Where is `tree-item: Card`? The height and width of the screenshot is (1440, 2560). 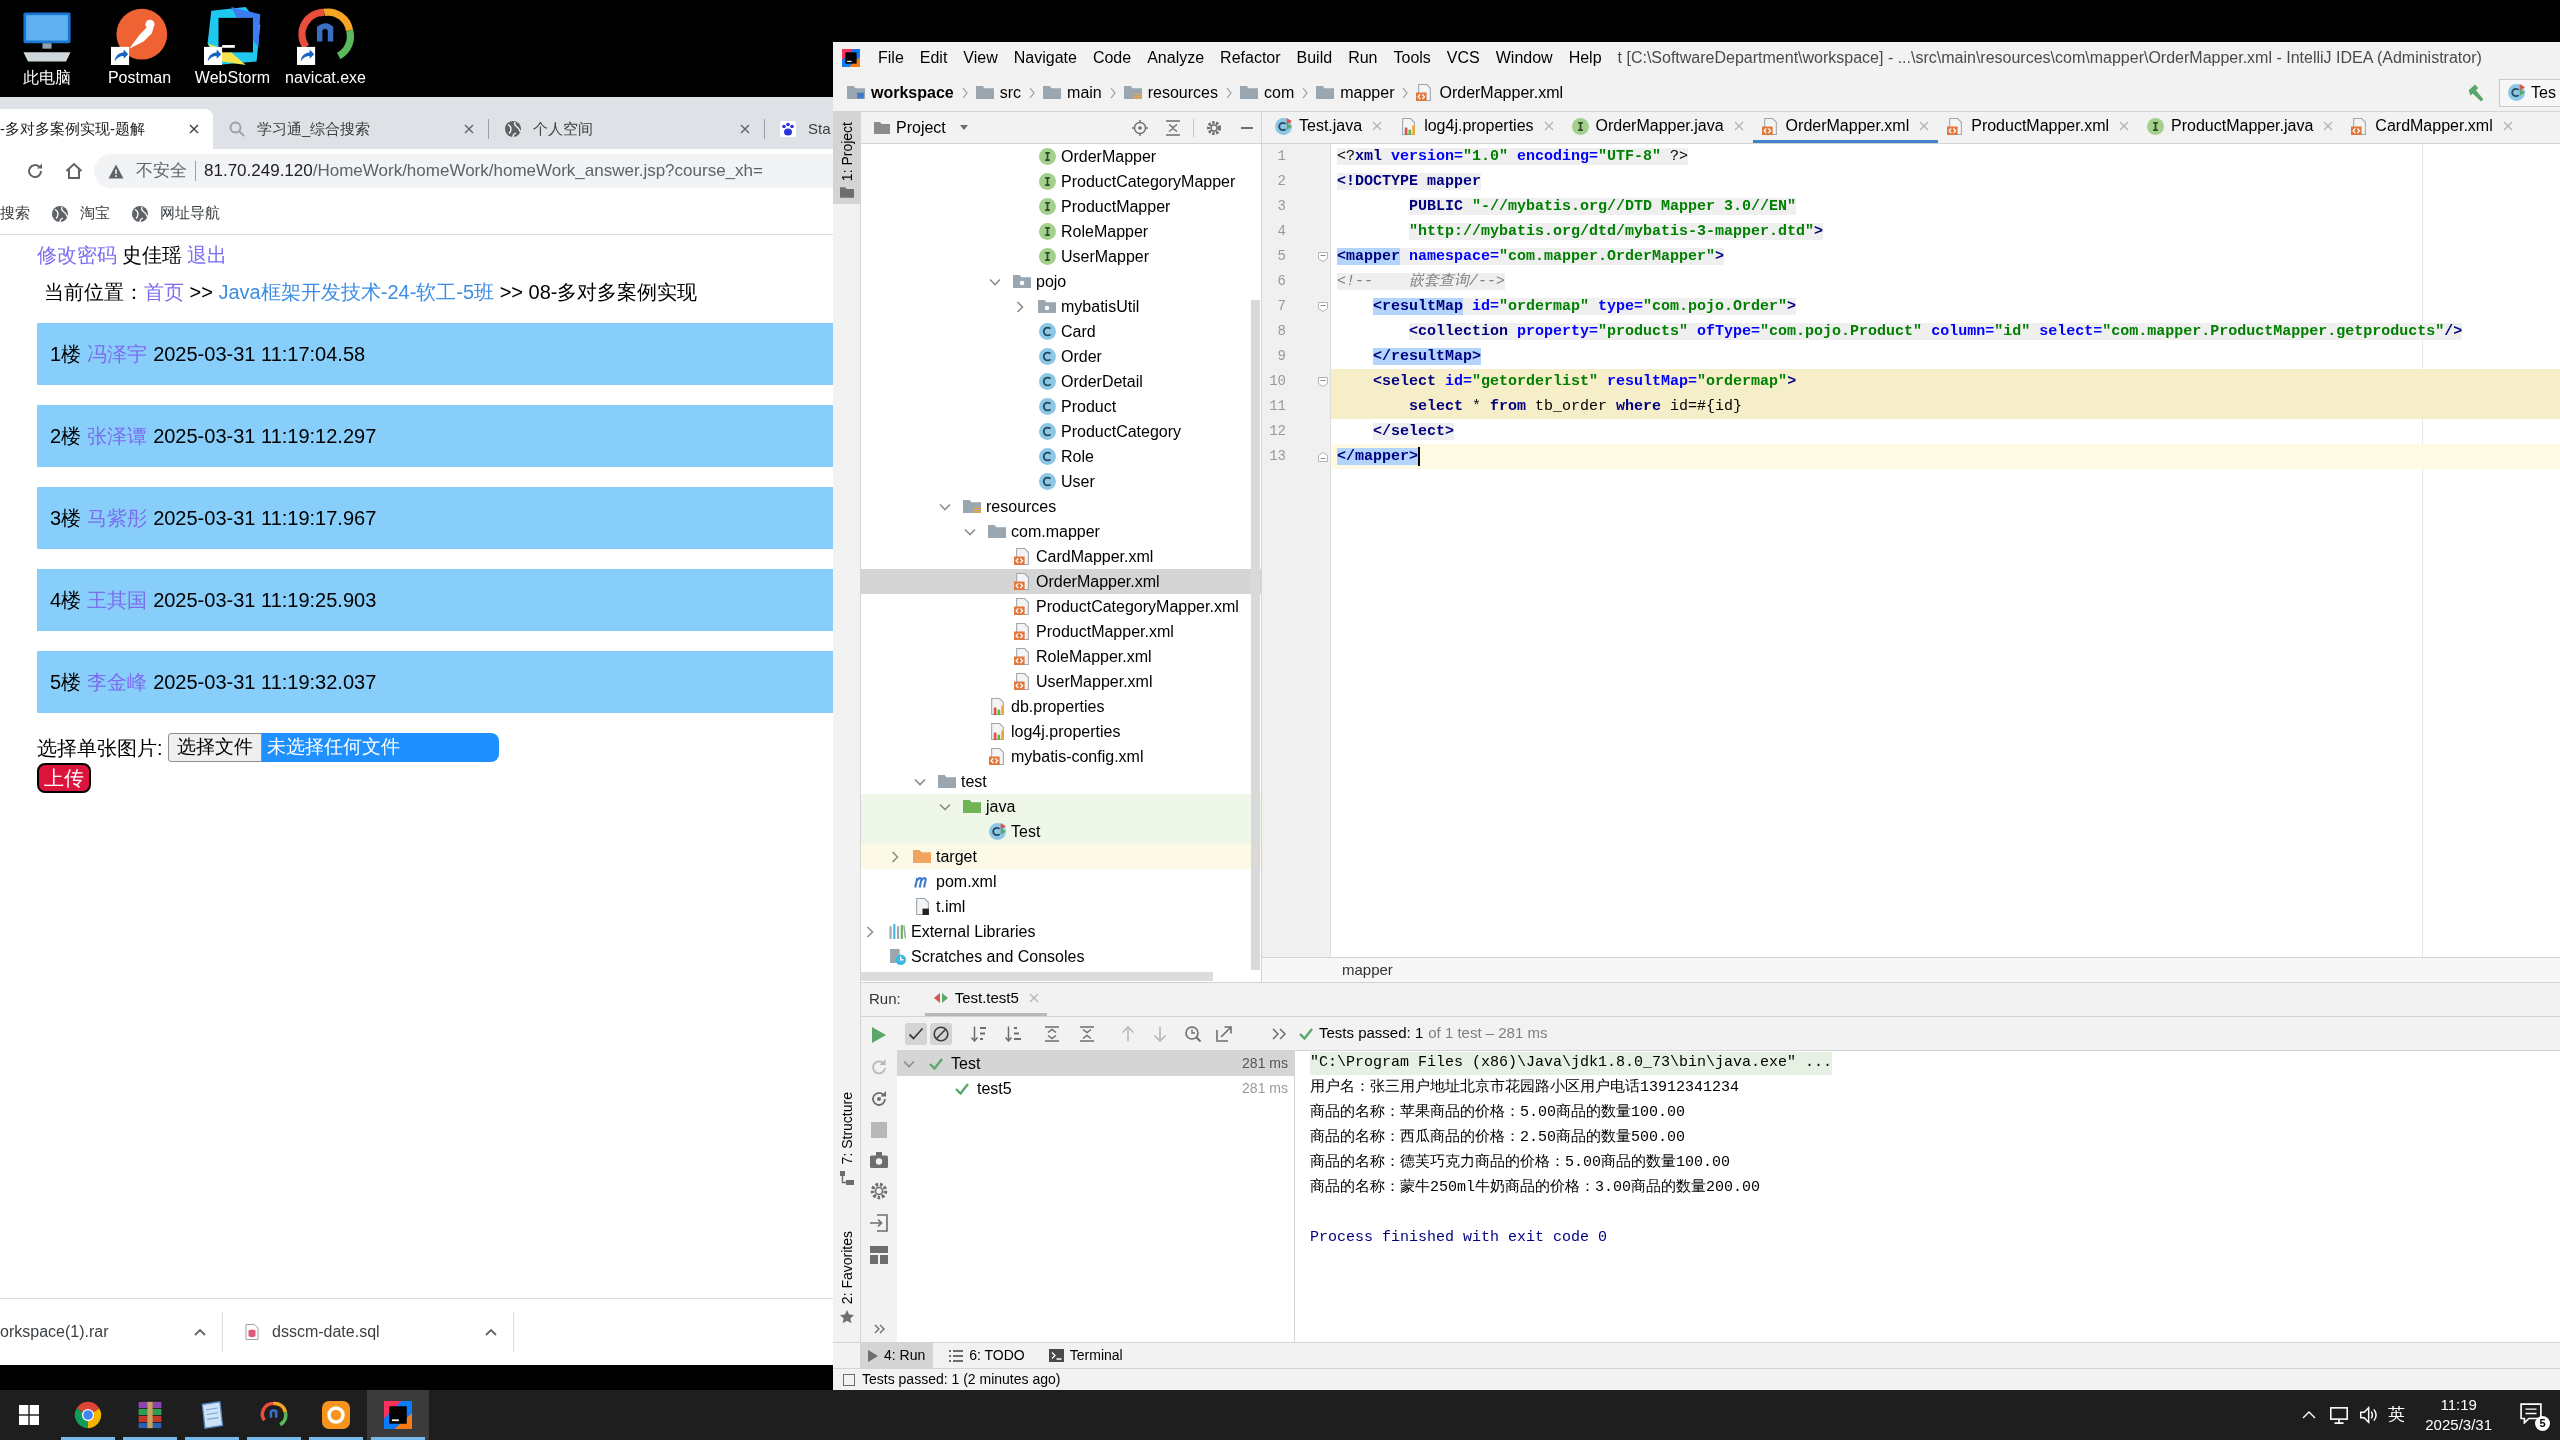 tree-item: Card is located at coordinates (1061, 331).